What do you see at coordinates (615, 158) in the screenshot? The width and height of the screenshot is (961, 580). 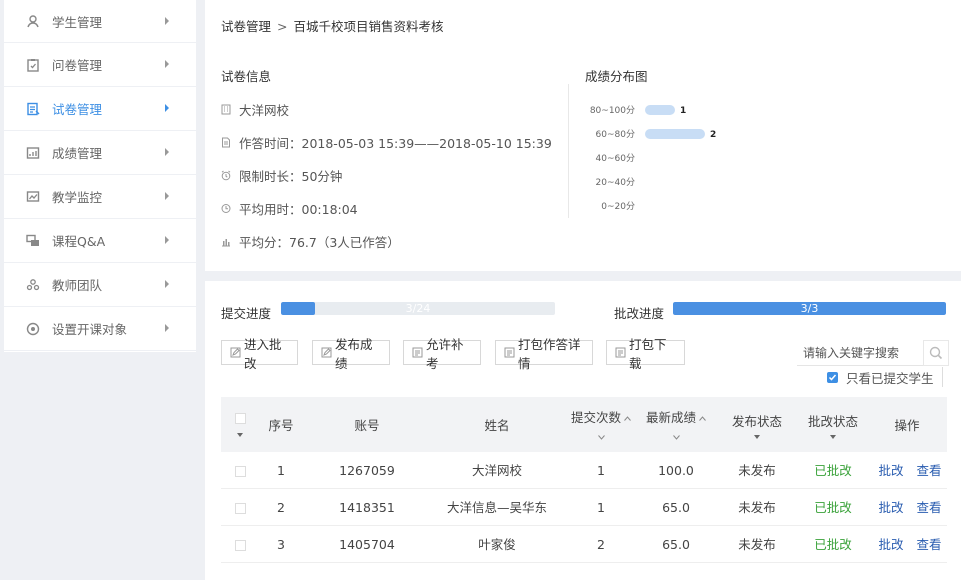 I see `category-label: 40~60分` at bounding box center [615, 158].